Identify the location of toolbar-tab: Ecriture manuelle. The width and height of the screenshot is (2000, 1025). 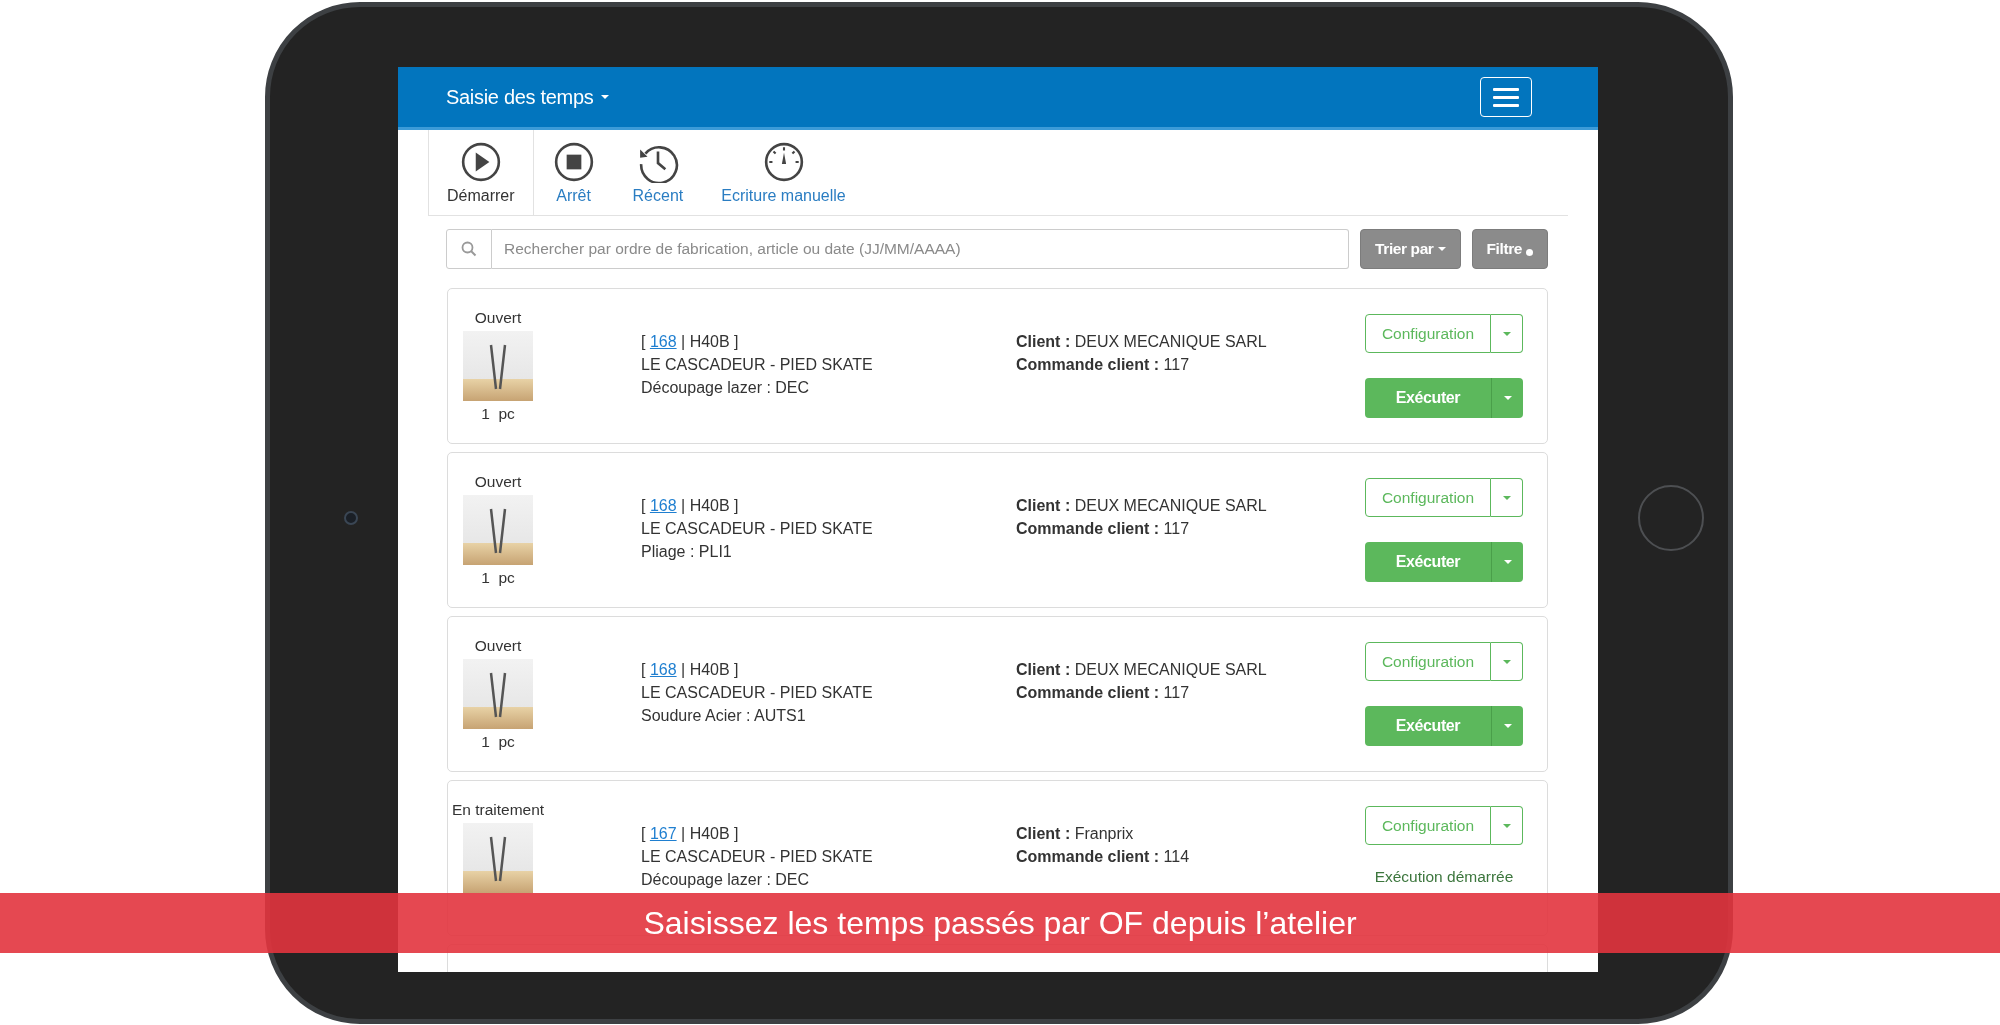
(783, 172).